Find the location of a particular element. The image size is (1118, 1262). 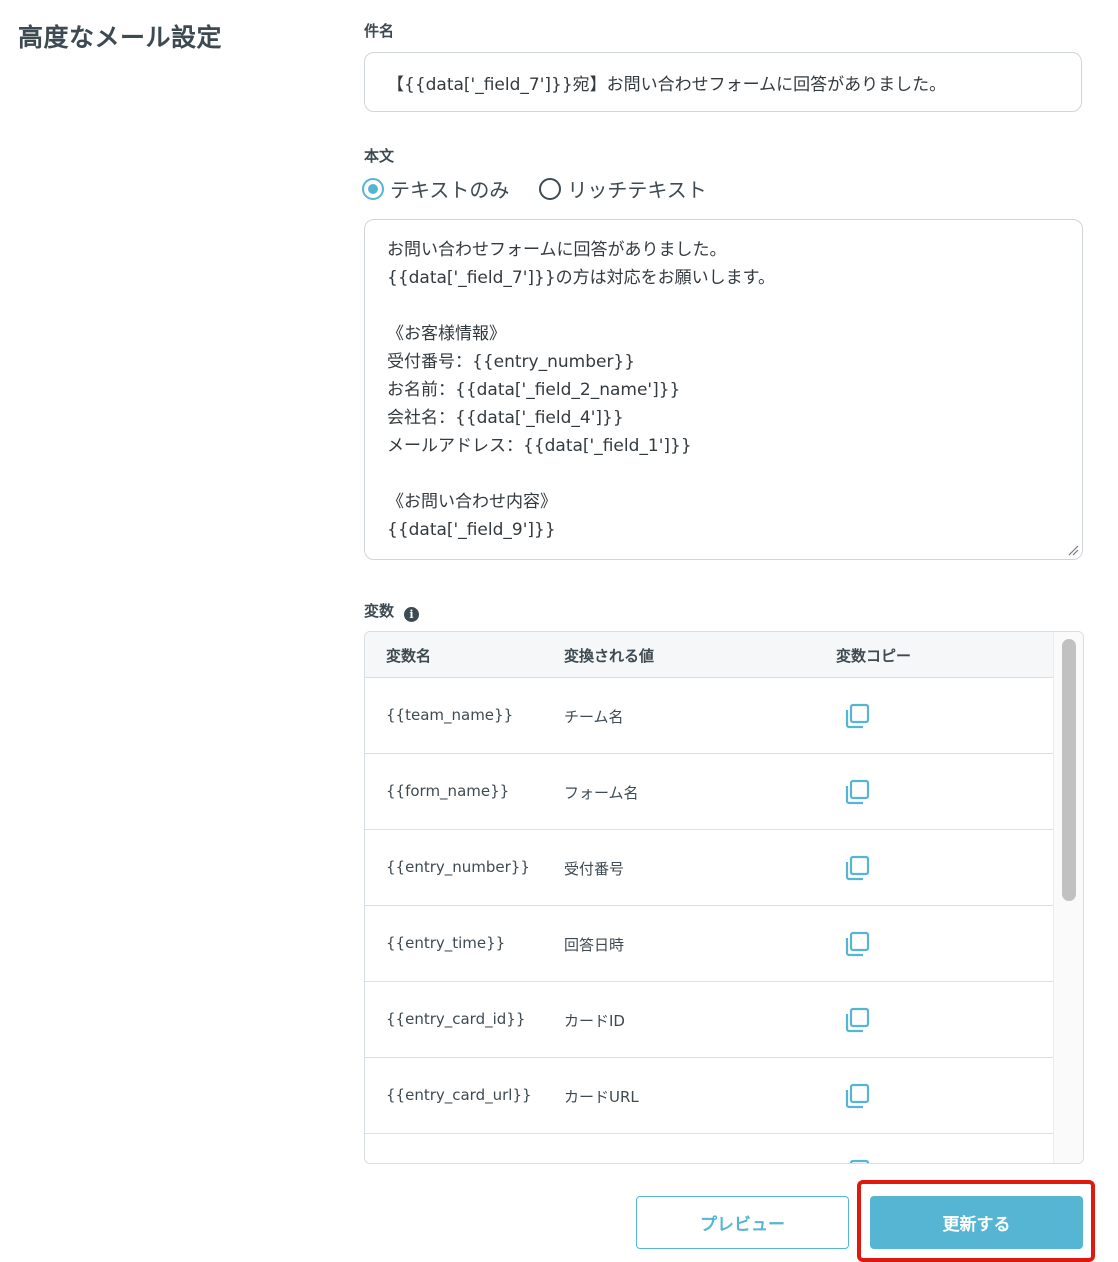

body-line: 受付番号：{{entry_number}} is located at coordinates (511, 362).